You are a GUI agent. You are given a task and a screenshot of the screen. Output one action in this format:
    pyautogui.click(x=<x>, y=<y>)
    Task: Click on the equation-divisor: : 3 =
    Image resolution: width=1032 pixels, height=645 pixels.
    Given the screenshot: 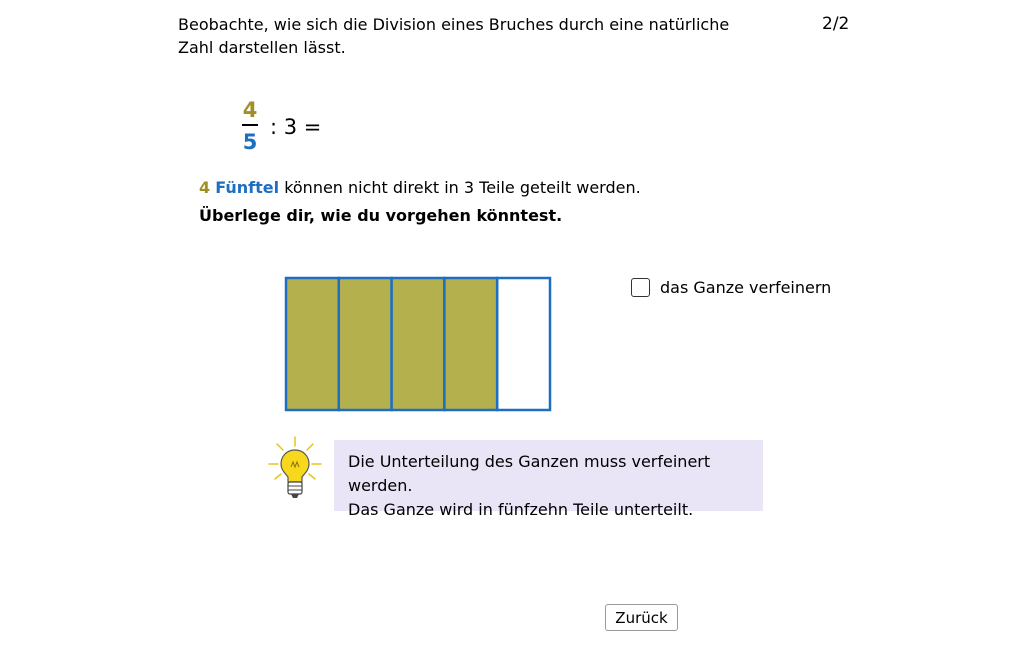 What is the action you would take?
    pyautogui.click(x=296, y=127)
    